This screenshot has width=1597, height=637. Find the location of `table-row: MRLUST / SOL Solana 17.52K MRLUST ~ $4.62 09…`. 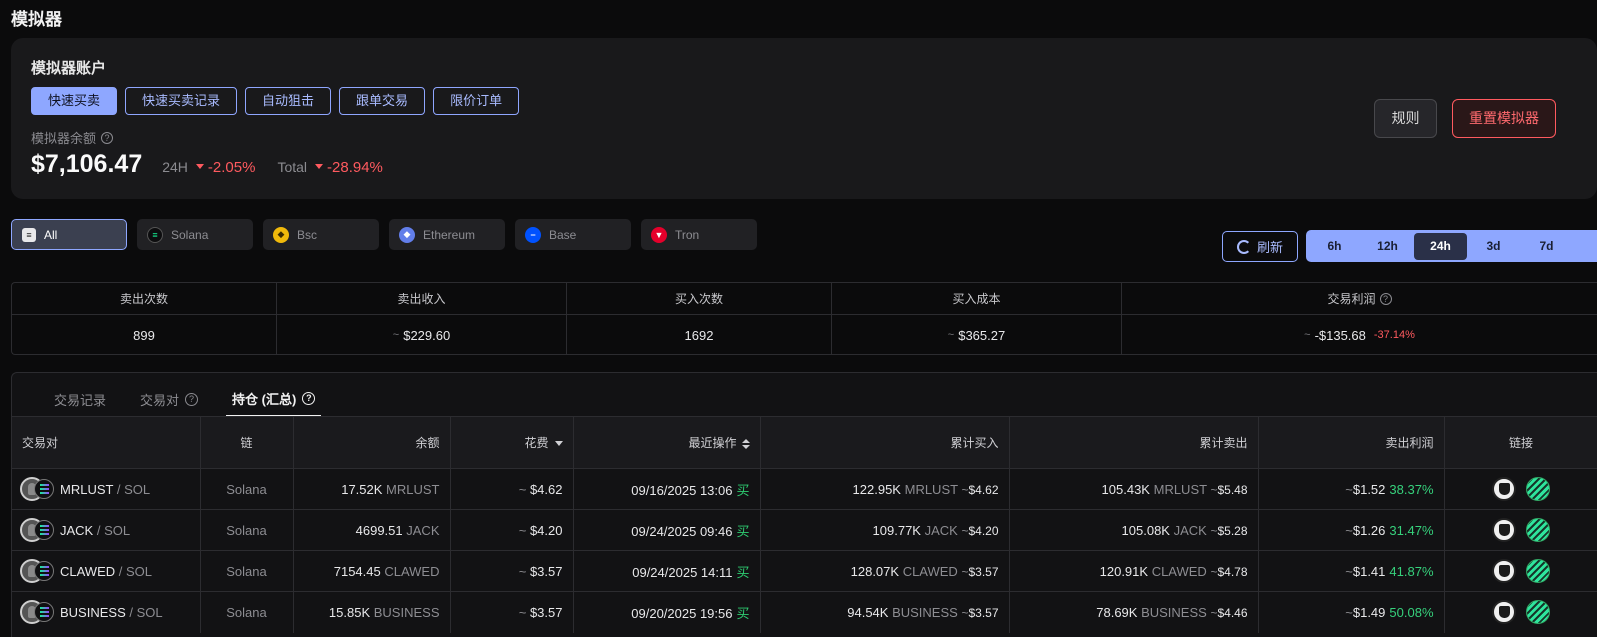

table-row: MRLUST / SOL Solana 17.52K MRLUST ~ $4.62 09… is located at coordinates (804, 489).